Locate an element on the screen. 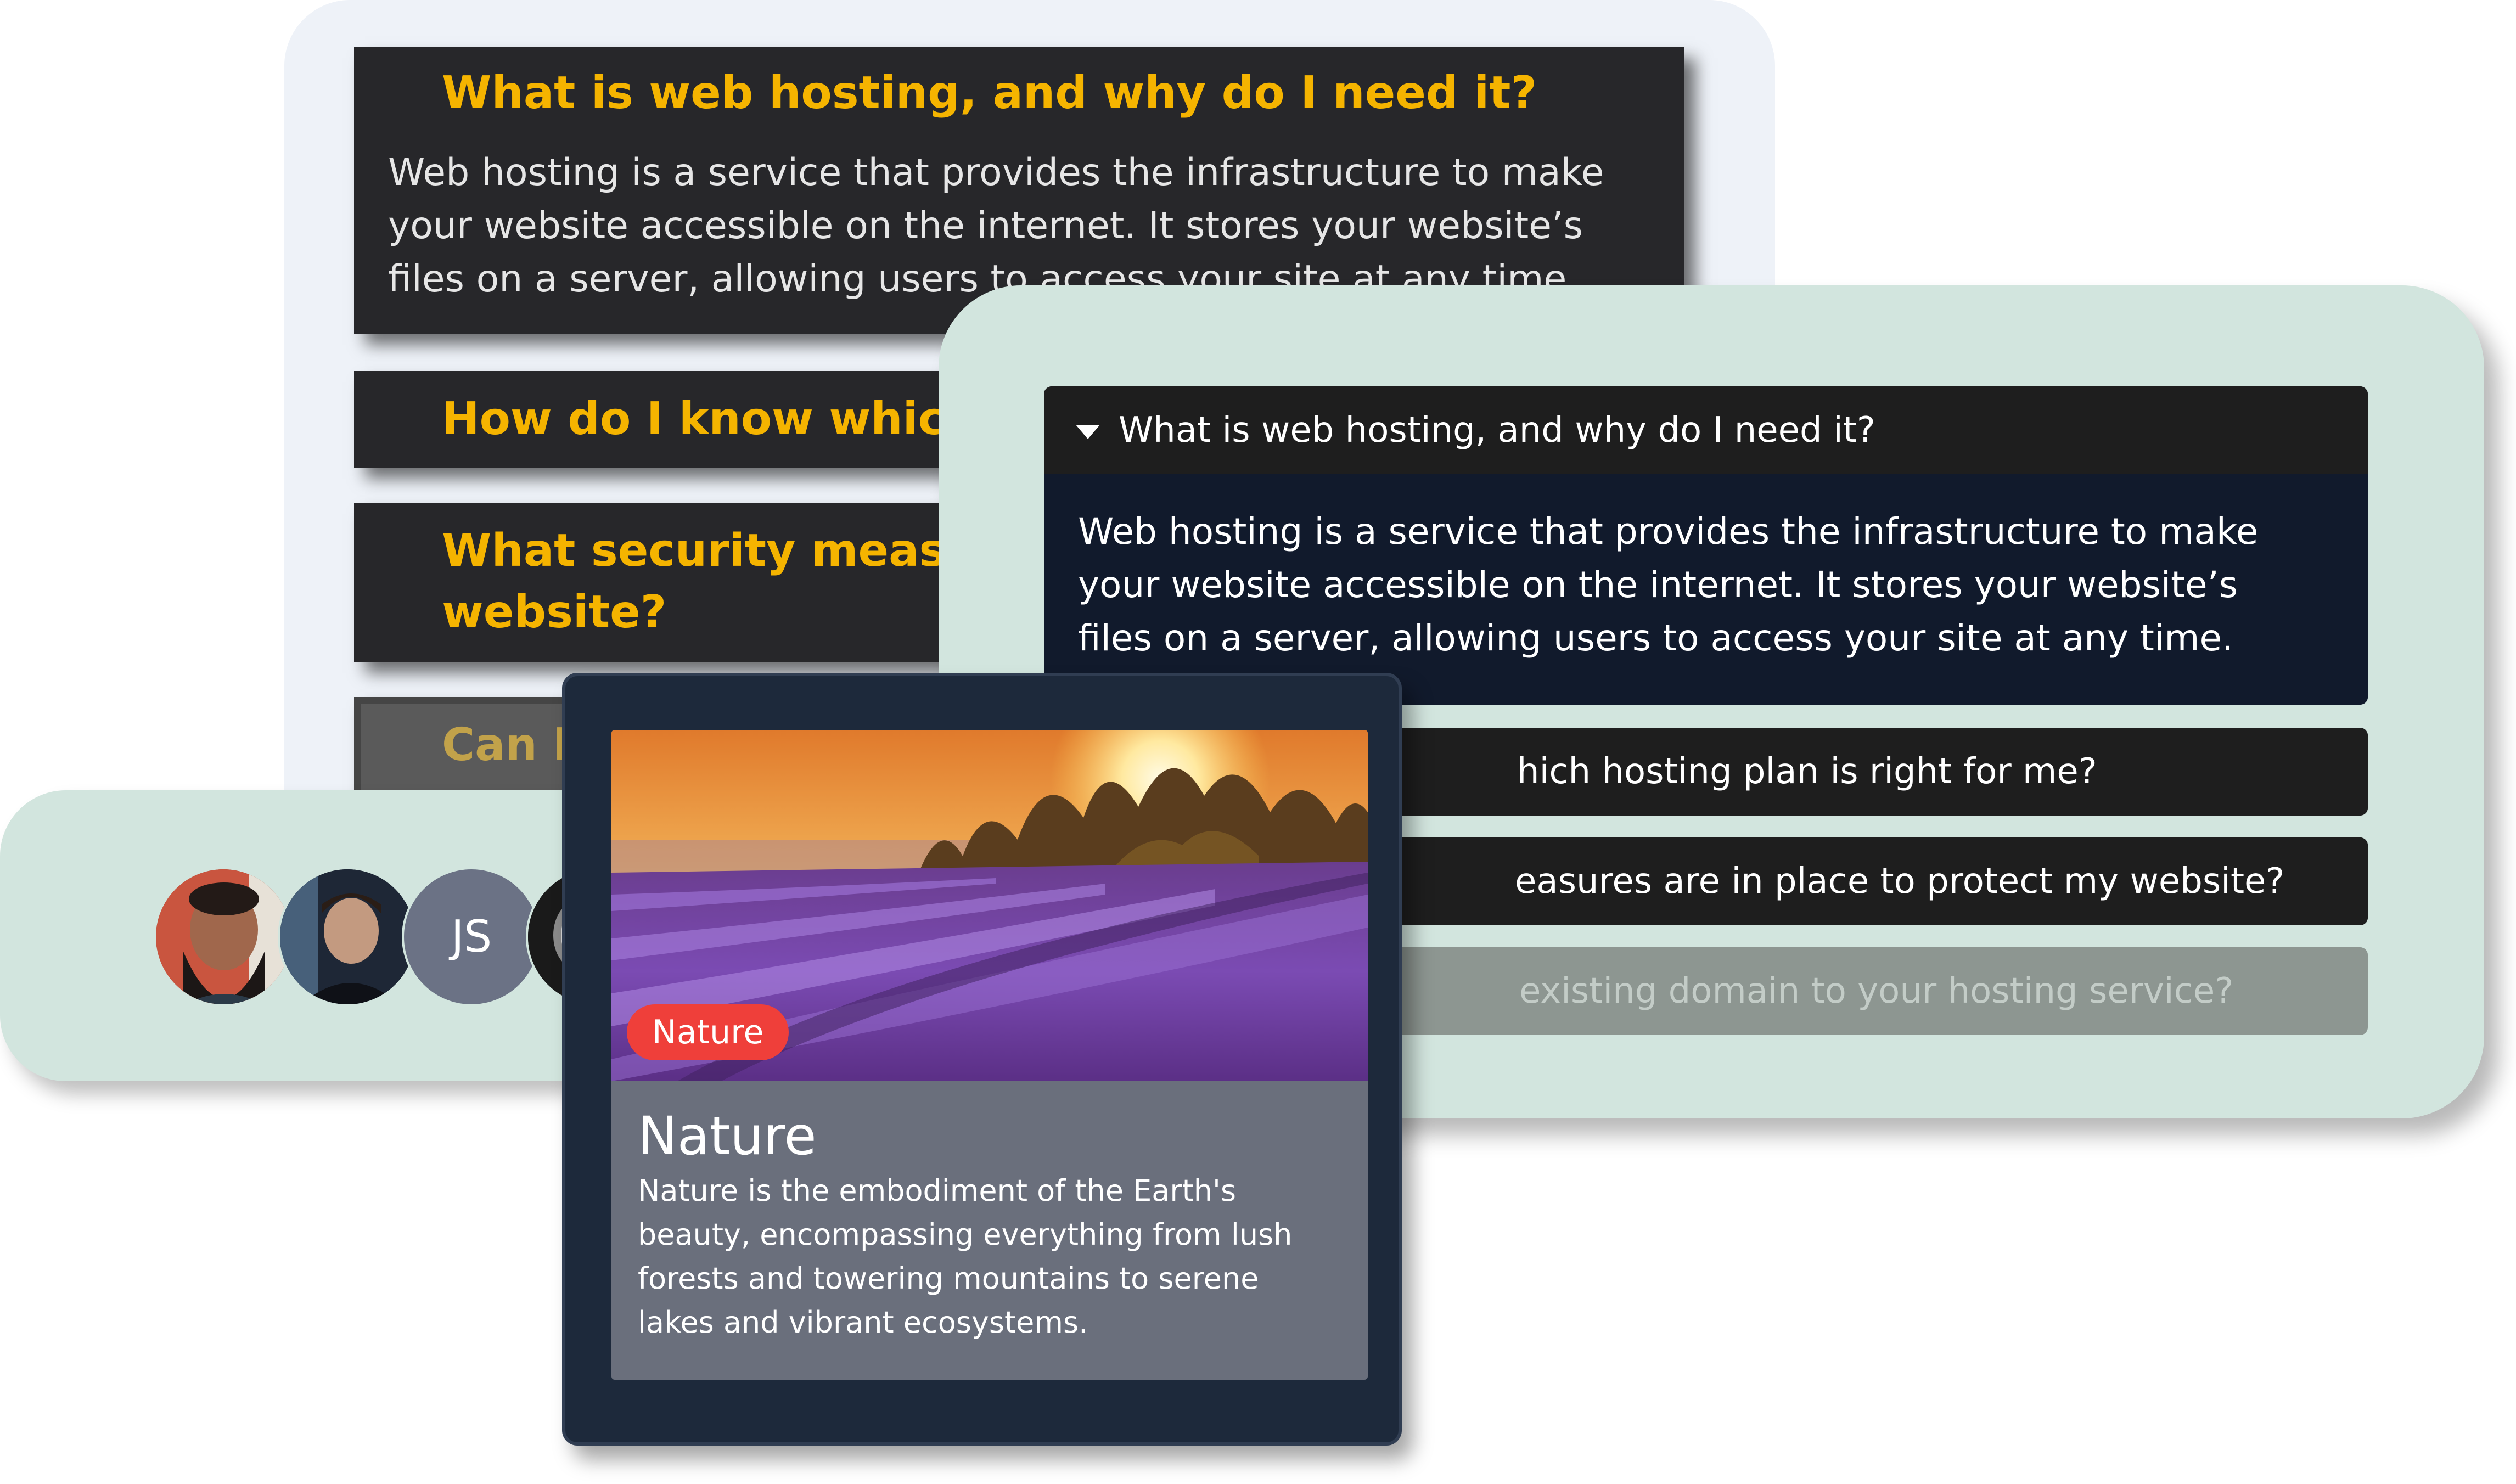  accordion-question: existing domain to your hosting service? is located at coordinates (1876, 991).